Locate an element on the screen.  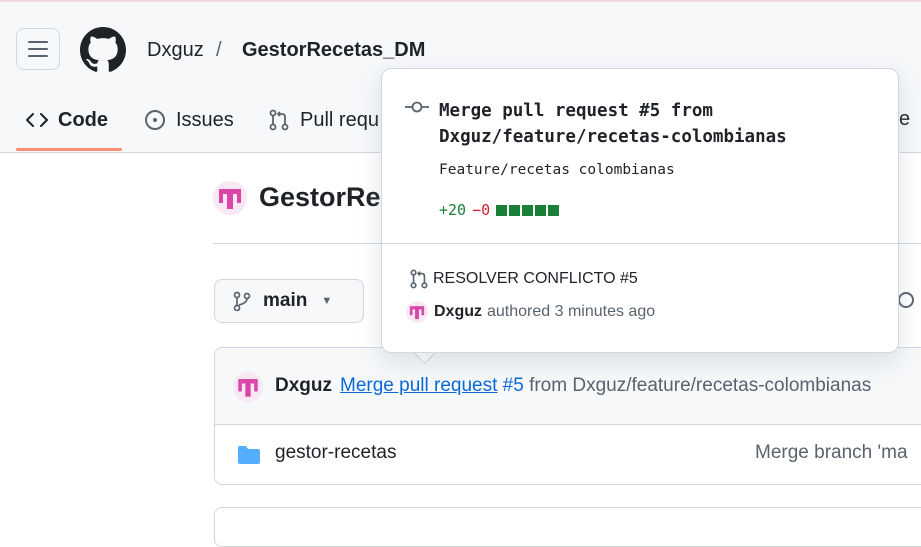
diff-stats: +20 −0 is located at coordinates (499, 210).